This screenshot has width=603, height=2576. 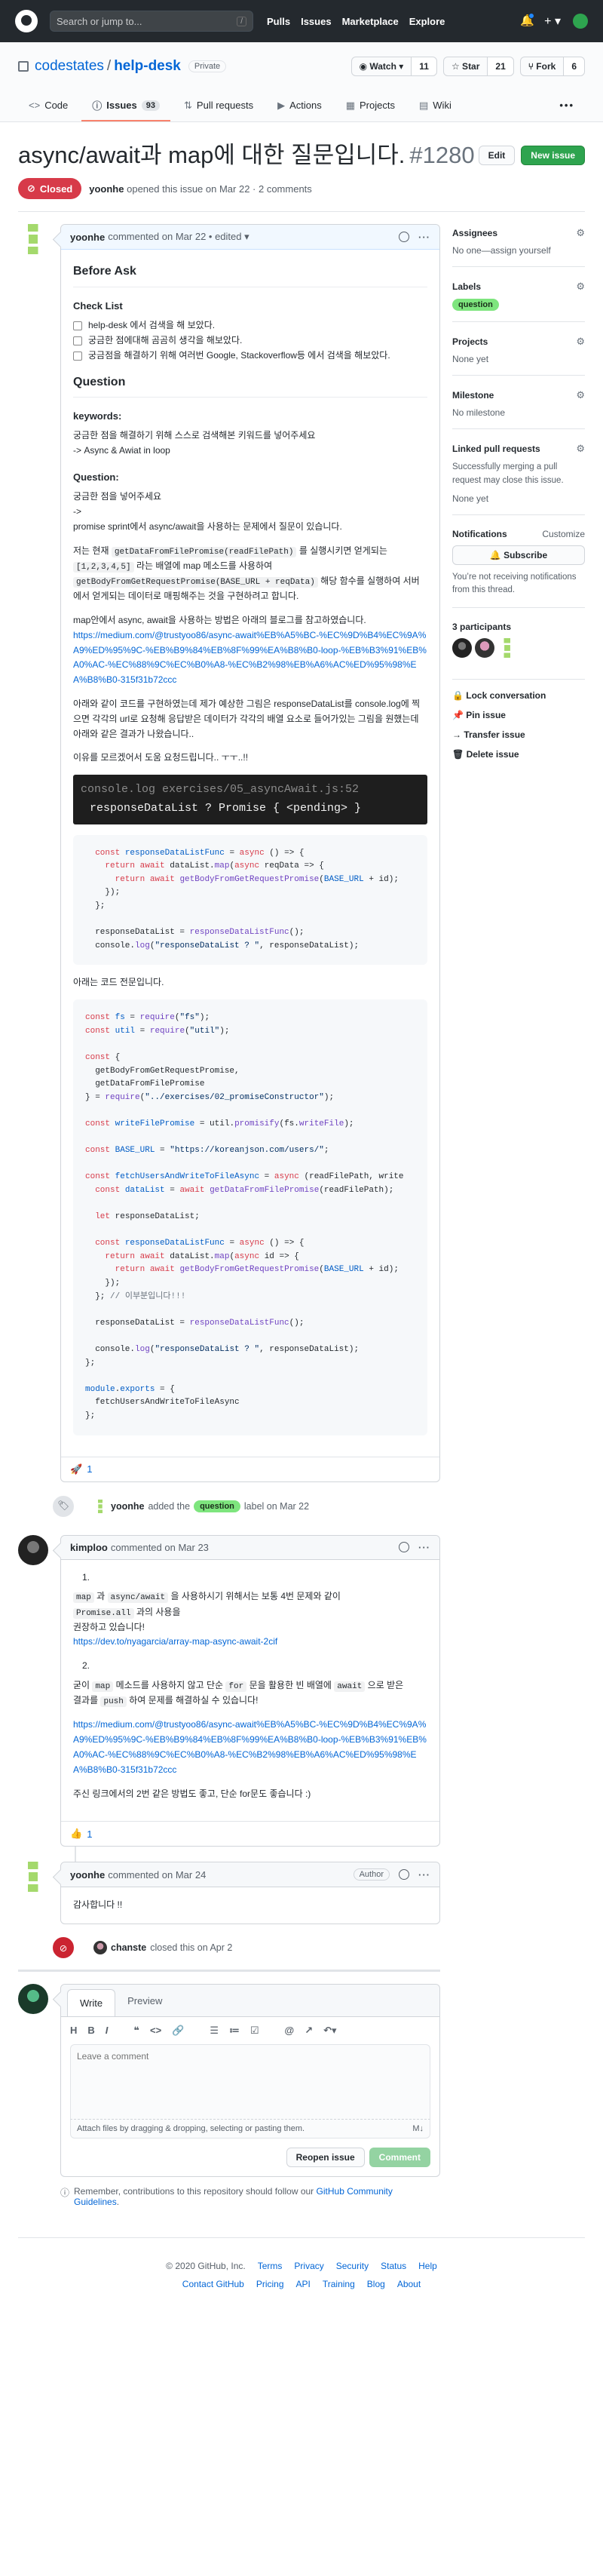 What do you see at coordinates (107, 2031) in the screenshot?
I see `italic-icon: I` at bounding box center [107, 2031].